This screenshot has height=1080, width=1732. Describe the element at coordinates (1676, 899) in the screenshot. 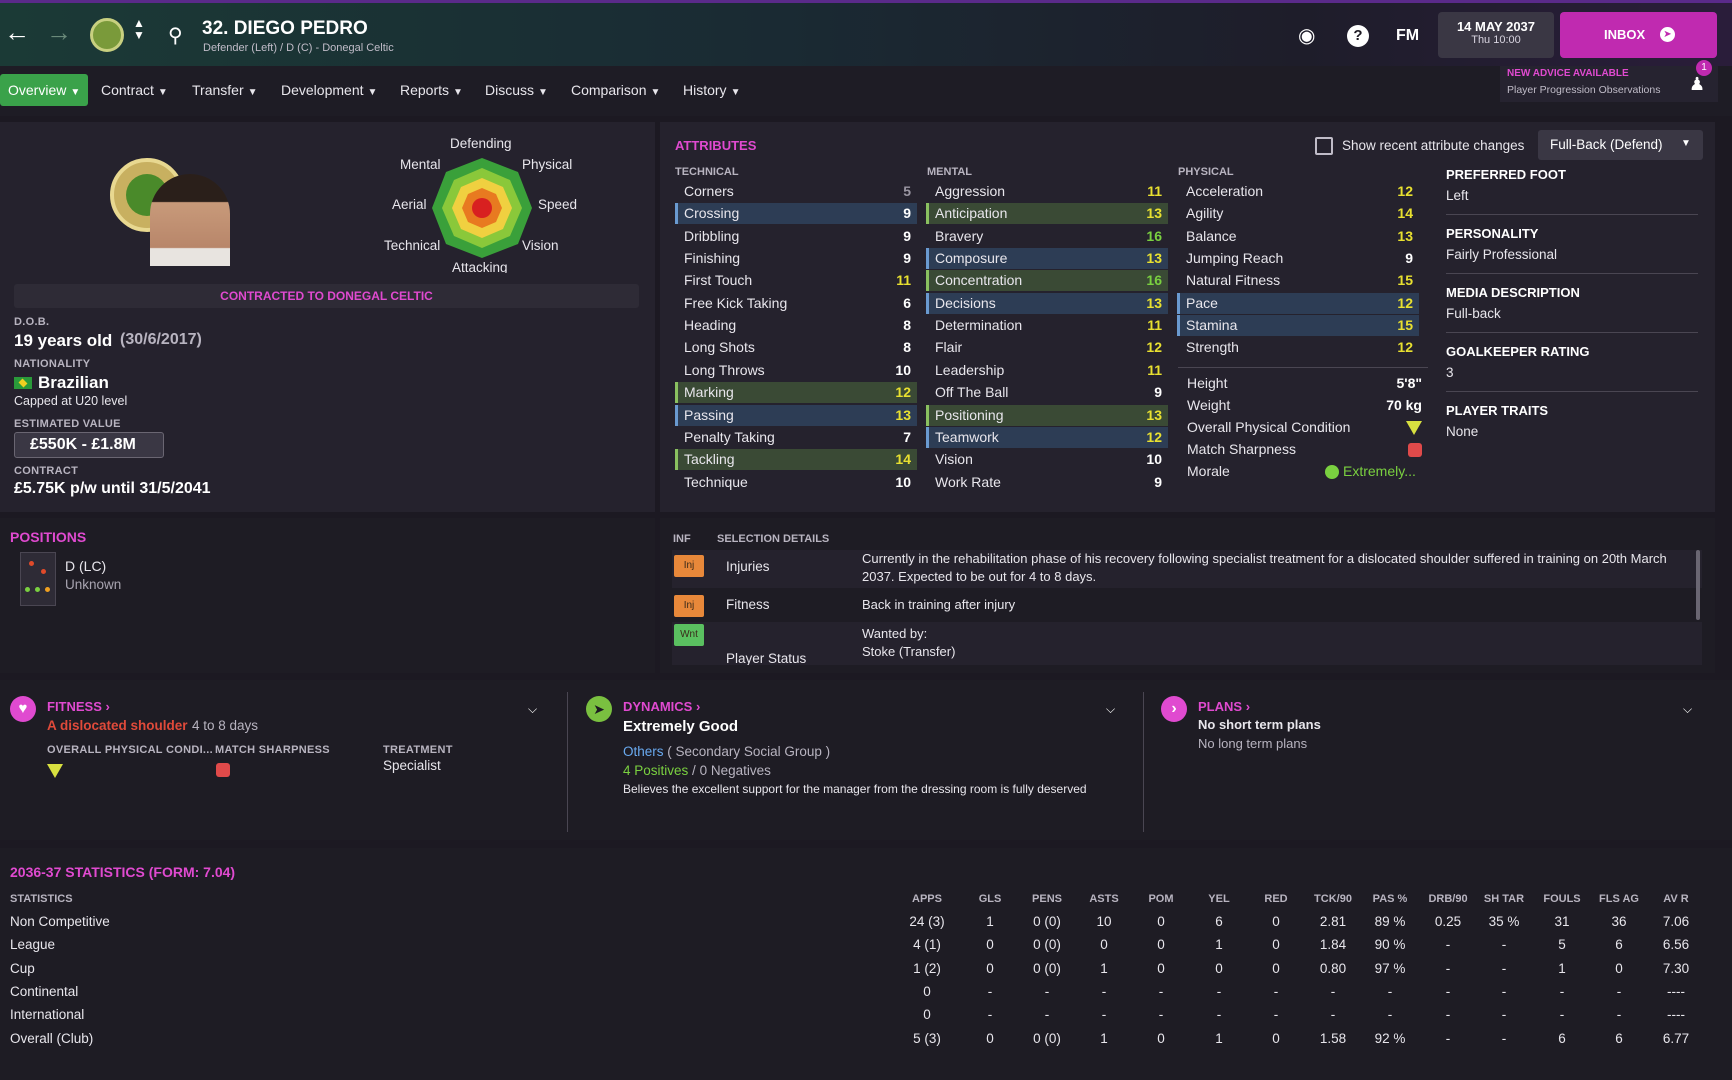

I see `column-header: AV R` at that location.